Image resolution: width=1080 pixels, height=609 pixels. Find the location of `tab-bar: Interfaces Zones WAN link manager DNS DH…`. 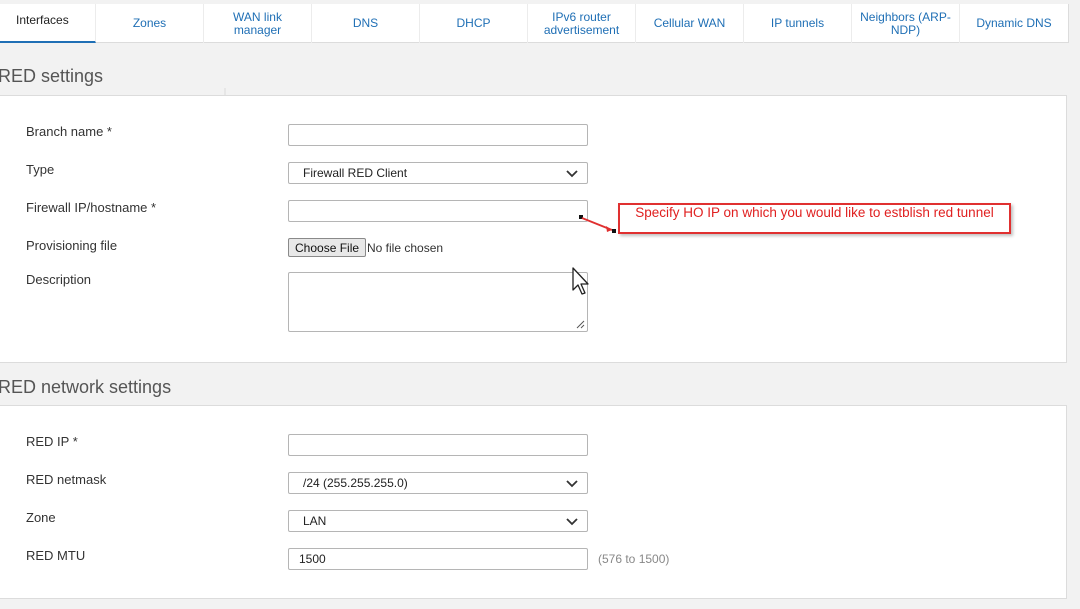

tab-bar: Interfaces Zones WAN link manager DNS DH… is located at coordinates (534, 21).